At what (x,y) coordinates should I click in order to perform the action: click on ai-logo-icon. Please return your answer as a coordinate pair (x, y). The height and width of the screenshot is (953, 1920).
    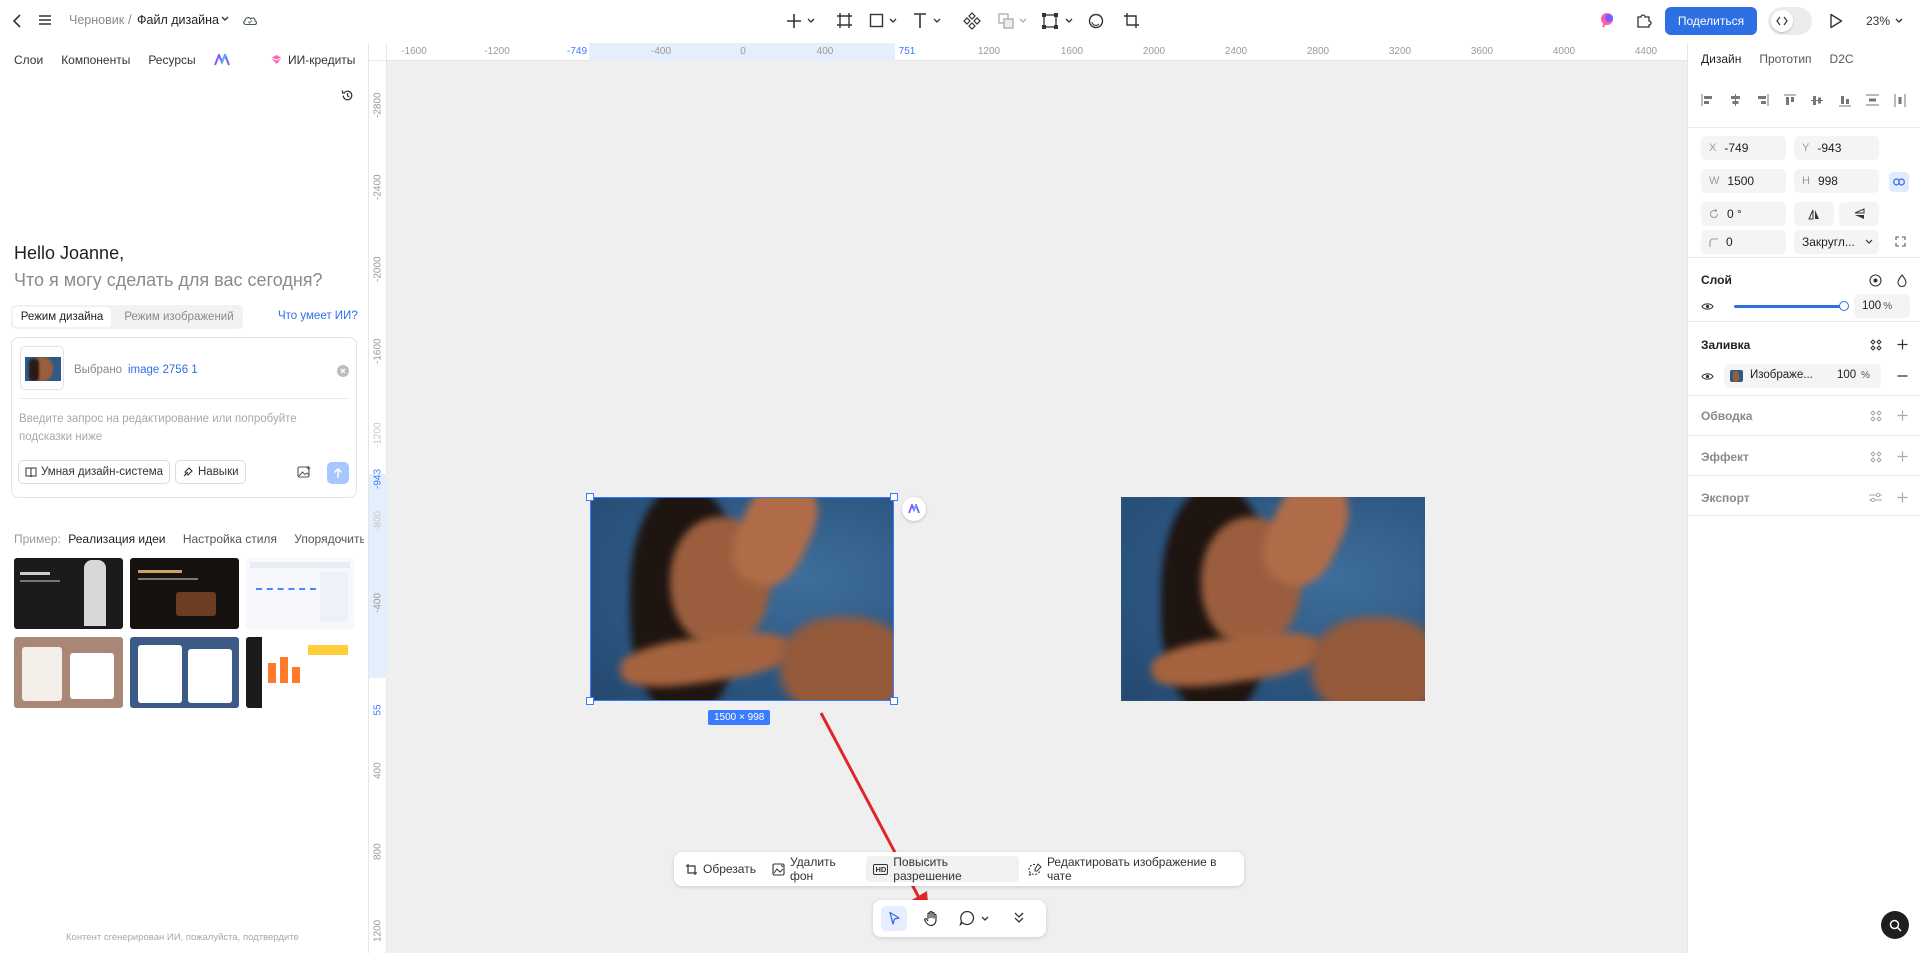
    Looking at the image, I should click on (221, 59).